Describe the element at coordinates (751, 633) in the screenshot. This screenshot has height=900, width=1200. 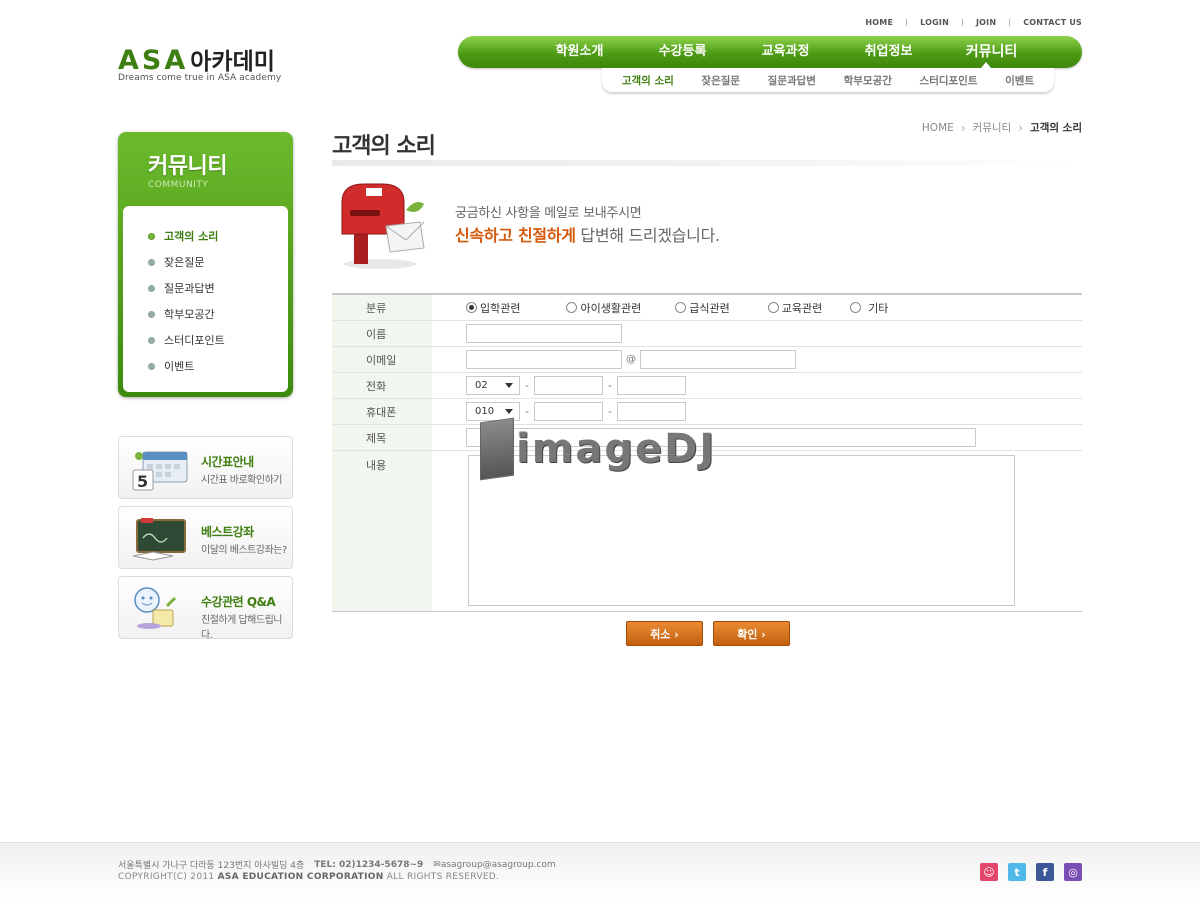
I see `confirm-button: 확인 ›` at that location.